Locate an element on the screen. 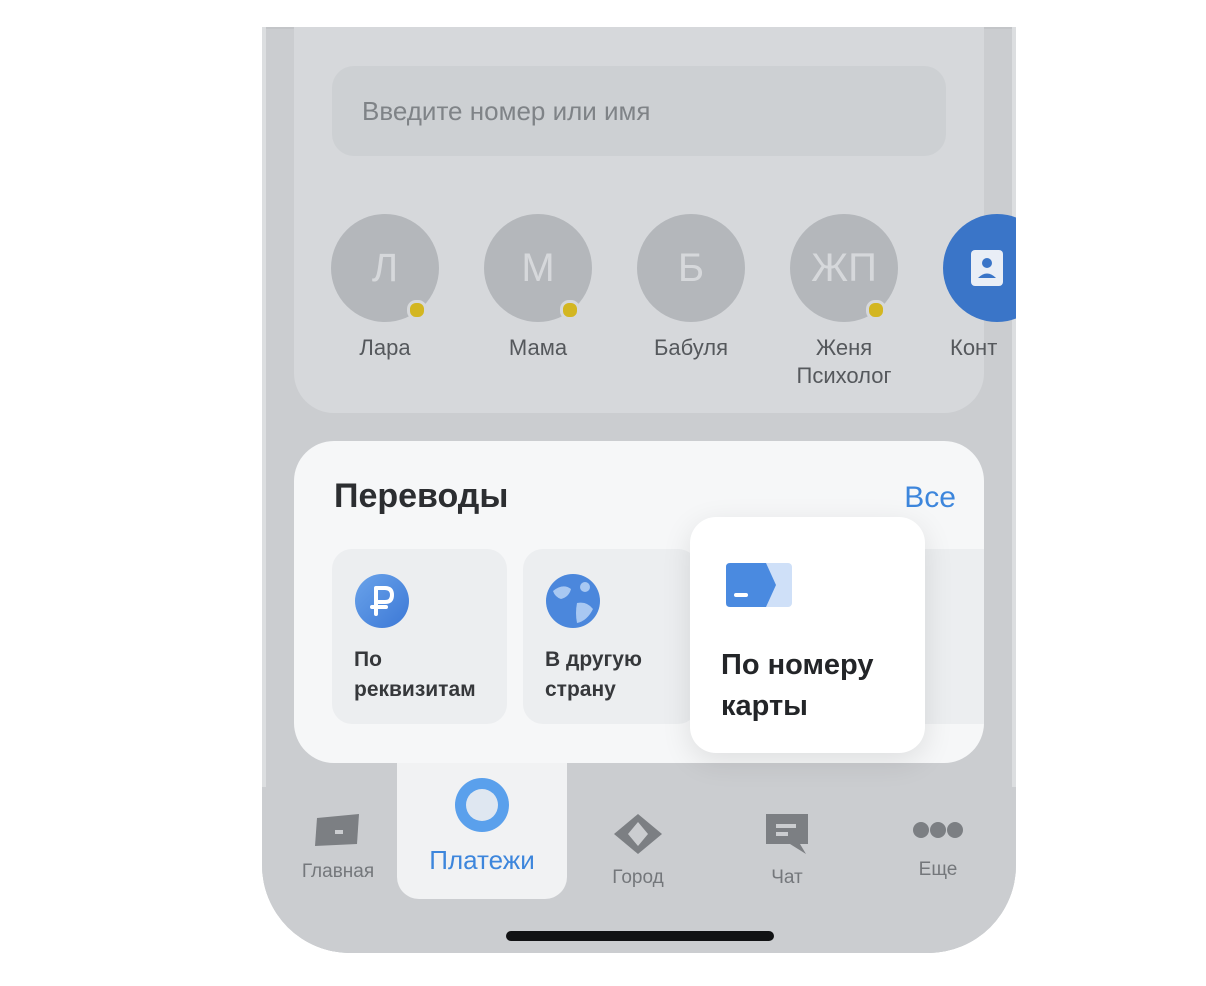  transfer-by-details: По реквизитам is located at coordinates (419, 636).